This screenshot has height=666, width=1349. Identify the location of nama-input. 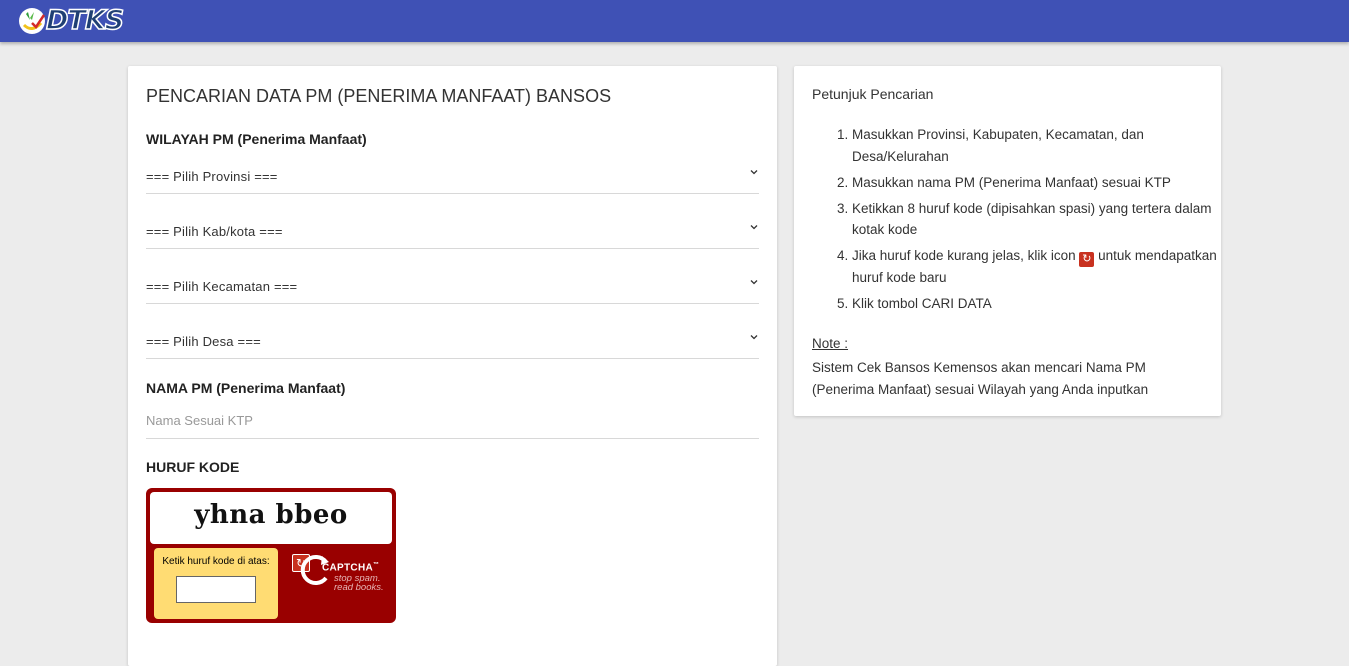
(452, 420).